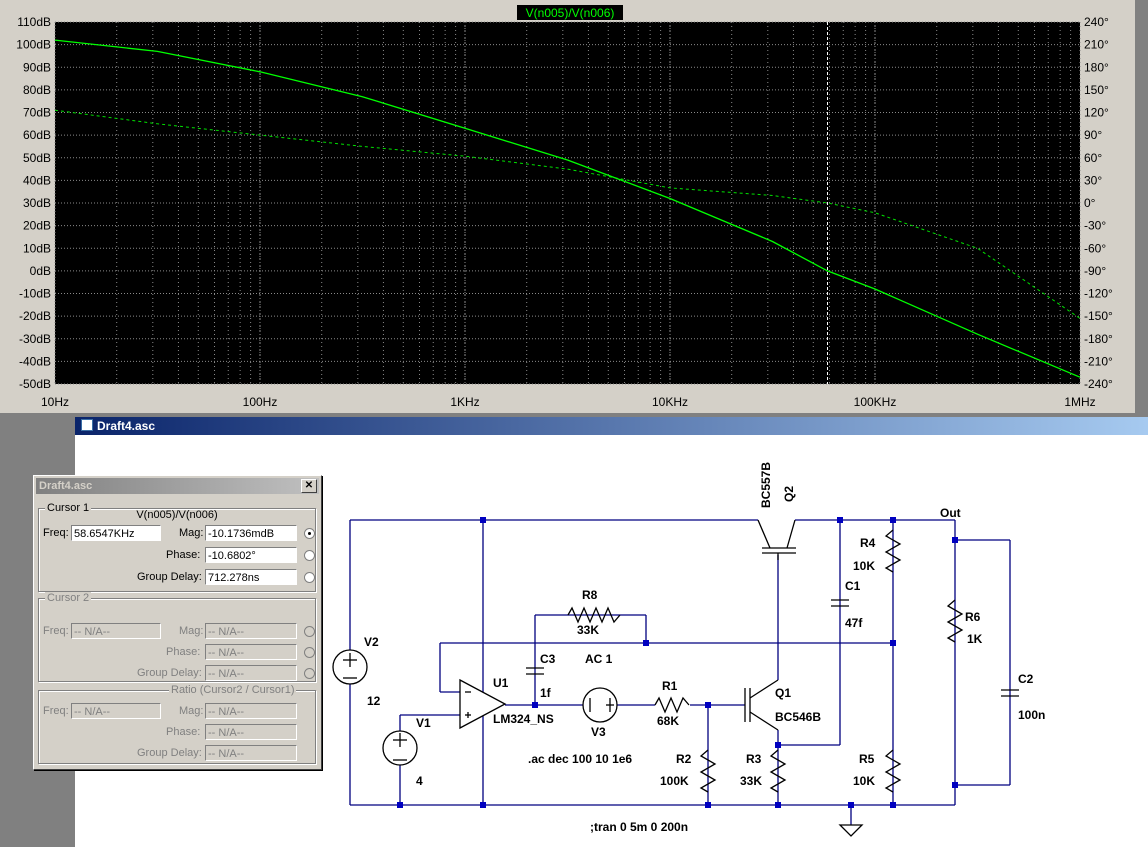 The height and width of the screenshot is (847, 1148). What do you see at coordinates (670, 402) in the screenshot?
I see `x-tick-label: 10KHz` at bounding box center [670, 402].